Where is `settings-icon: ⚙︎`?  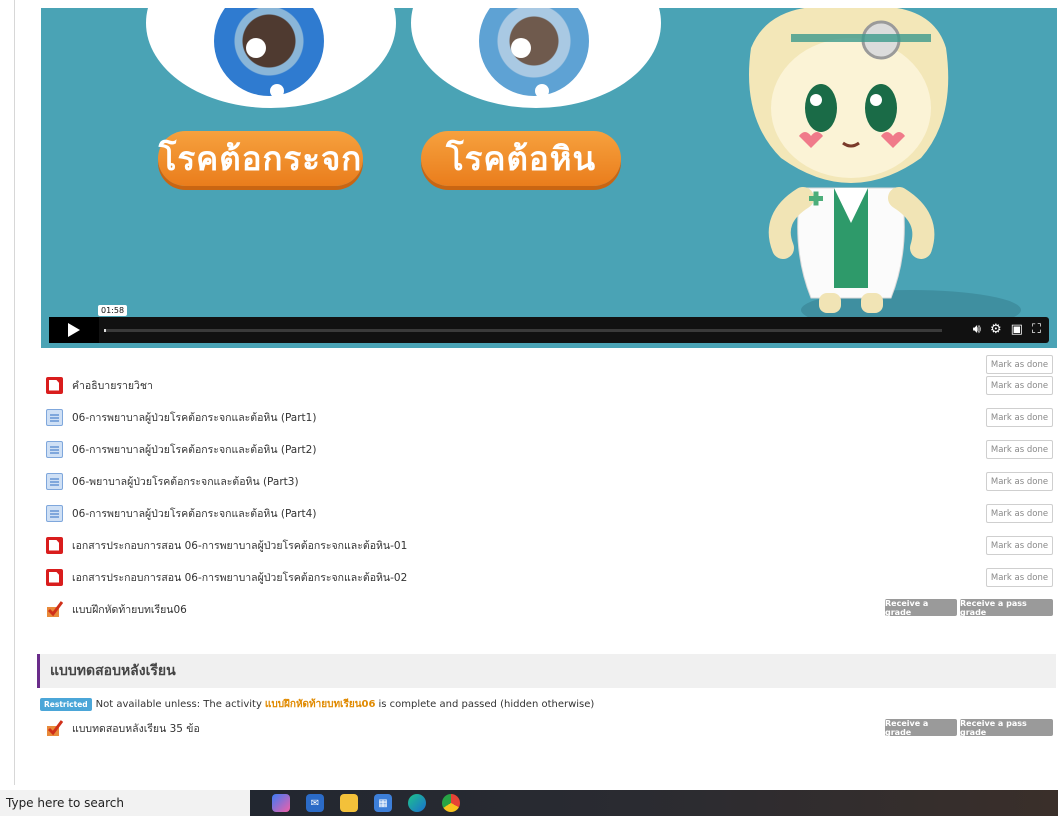
settings-icon: ⚙︎ is located at coordinates (996, 330).